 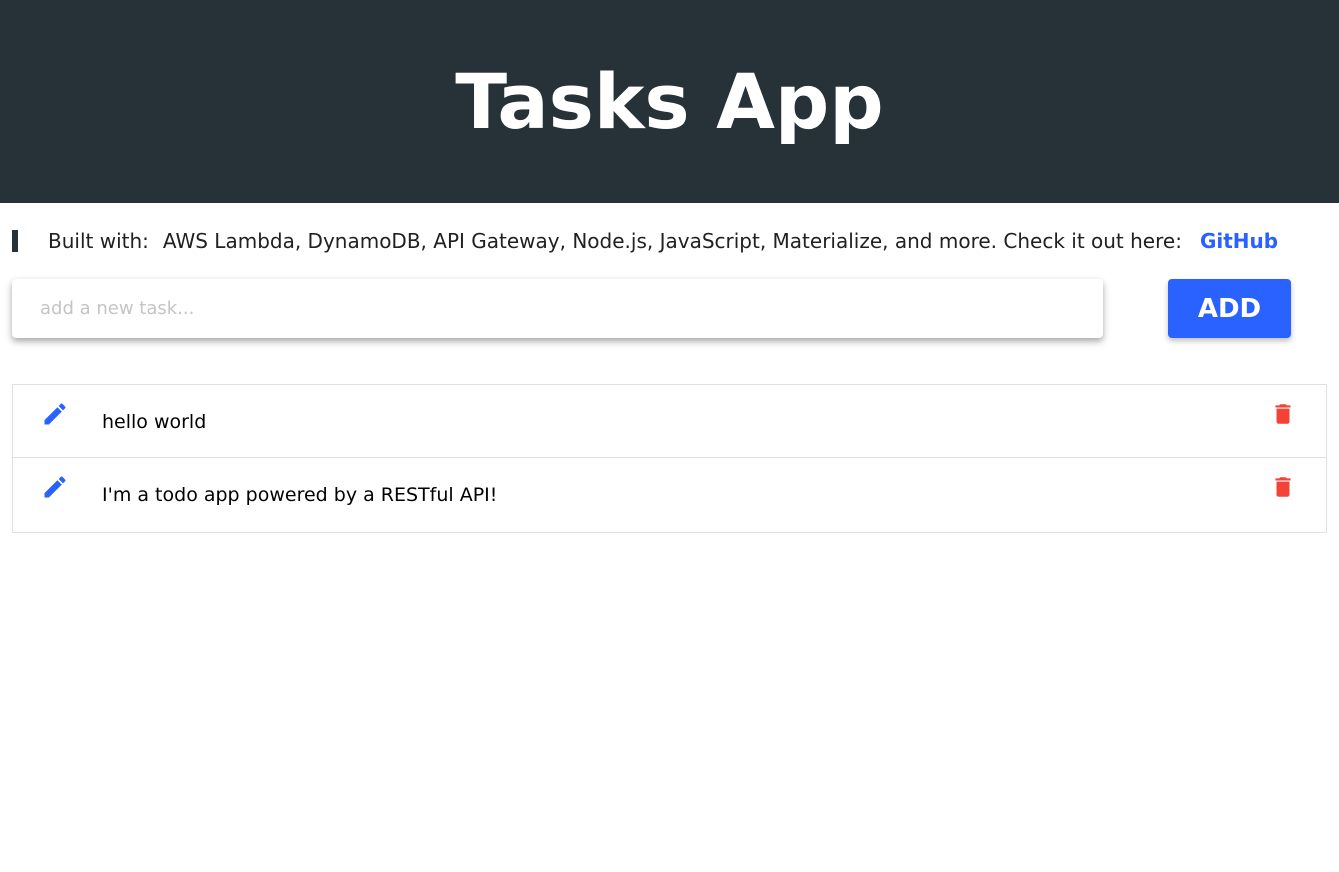 I want to click on add-task-button: ADD, so click(x=1229, y=308).